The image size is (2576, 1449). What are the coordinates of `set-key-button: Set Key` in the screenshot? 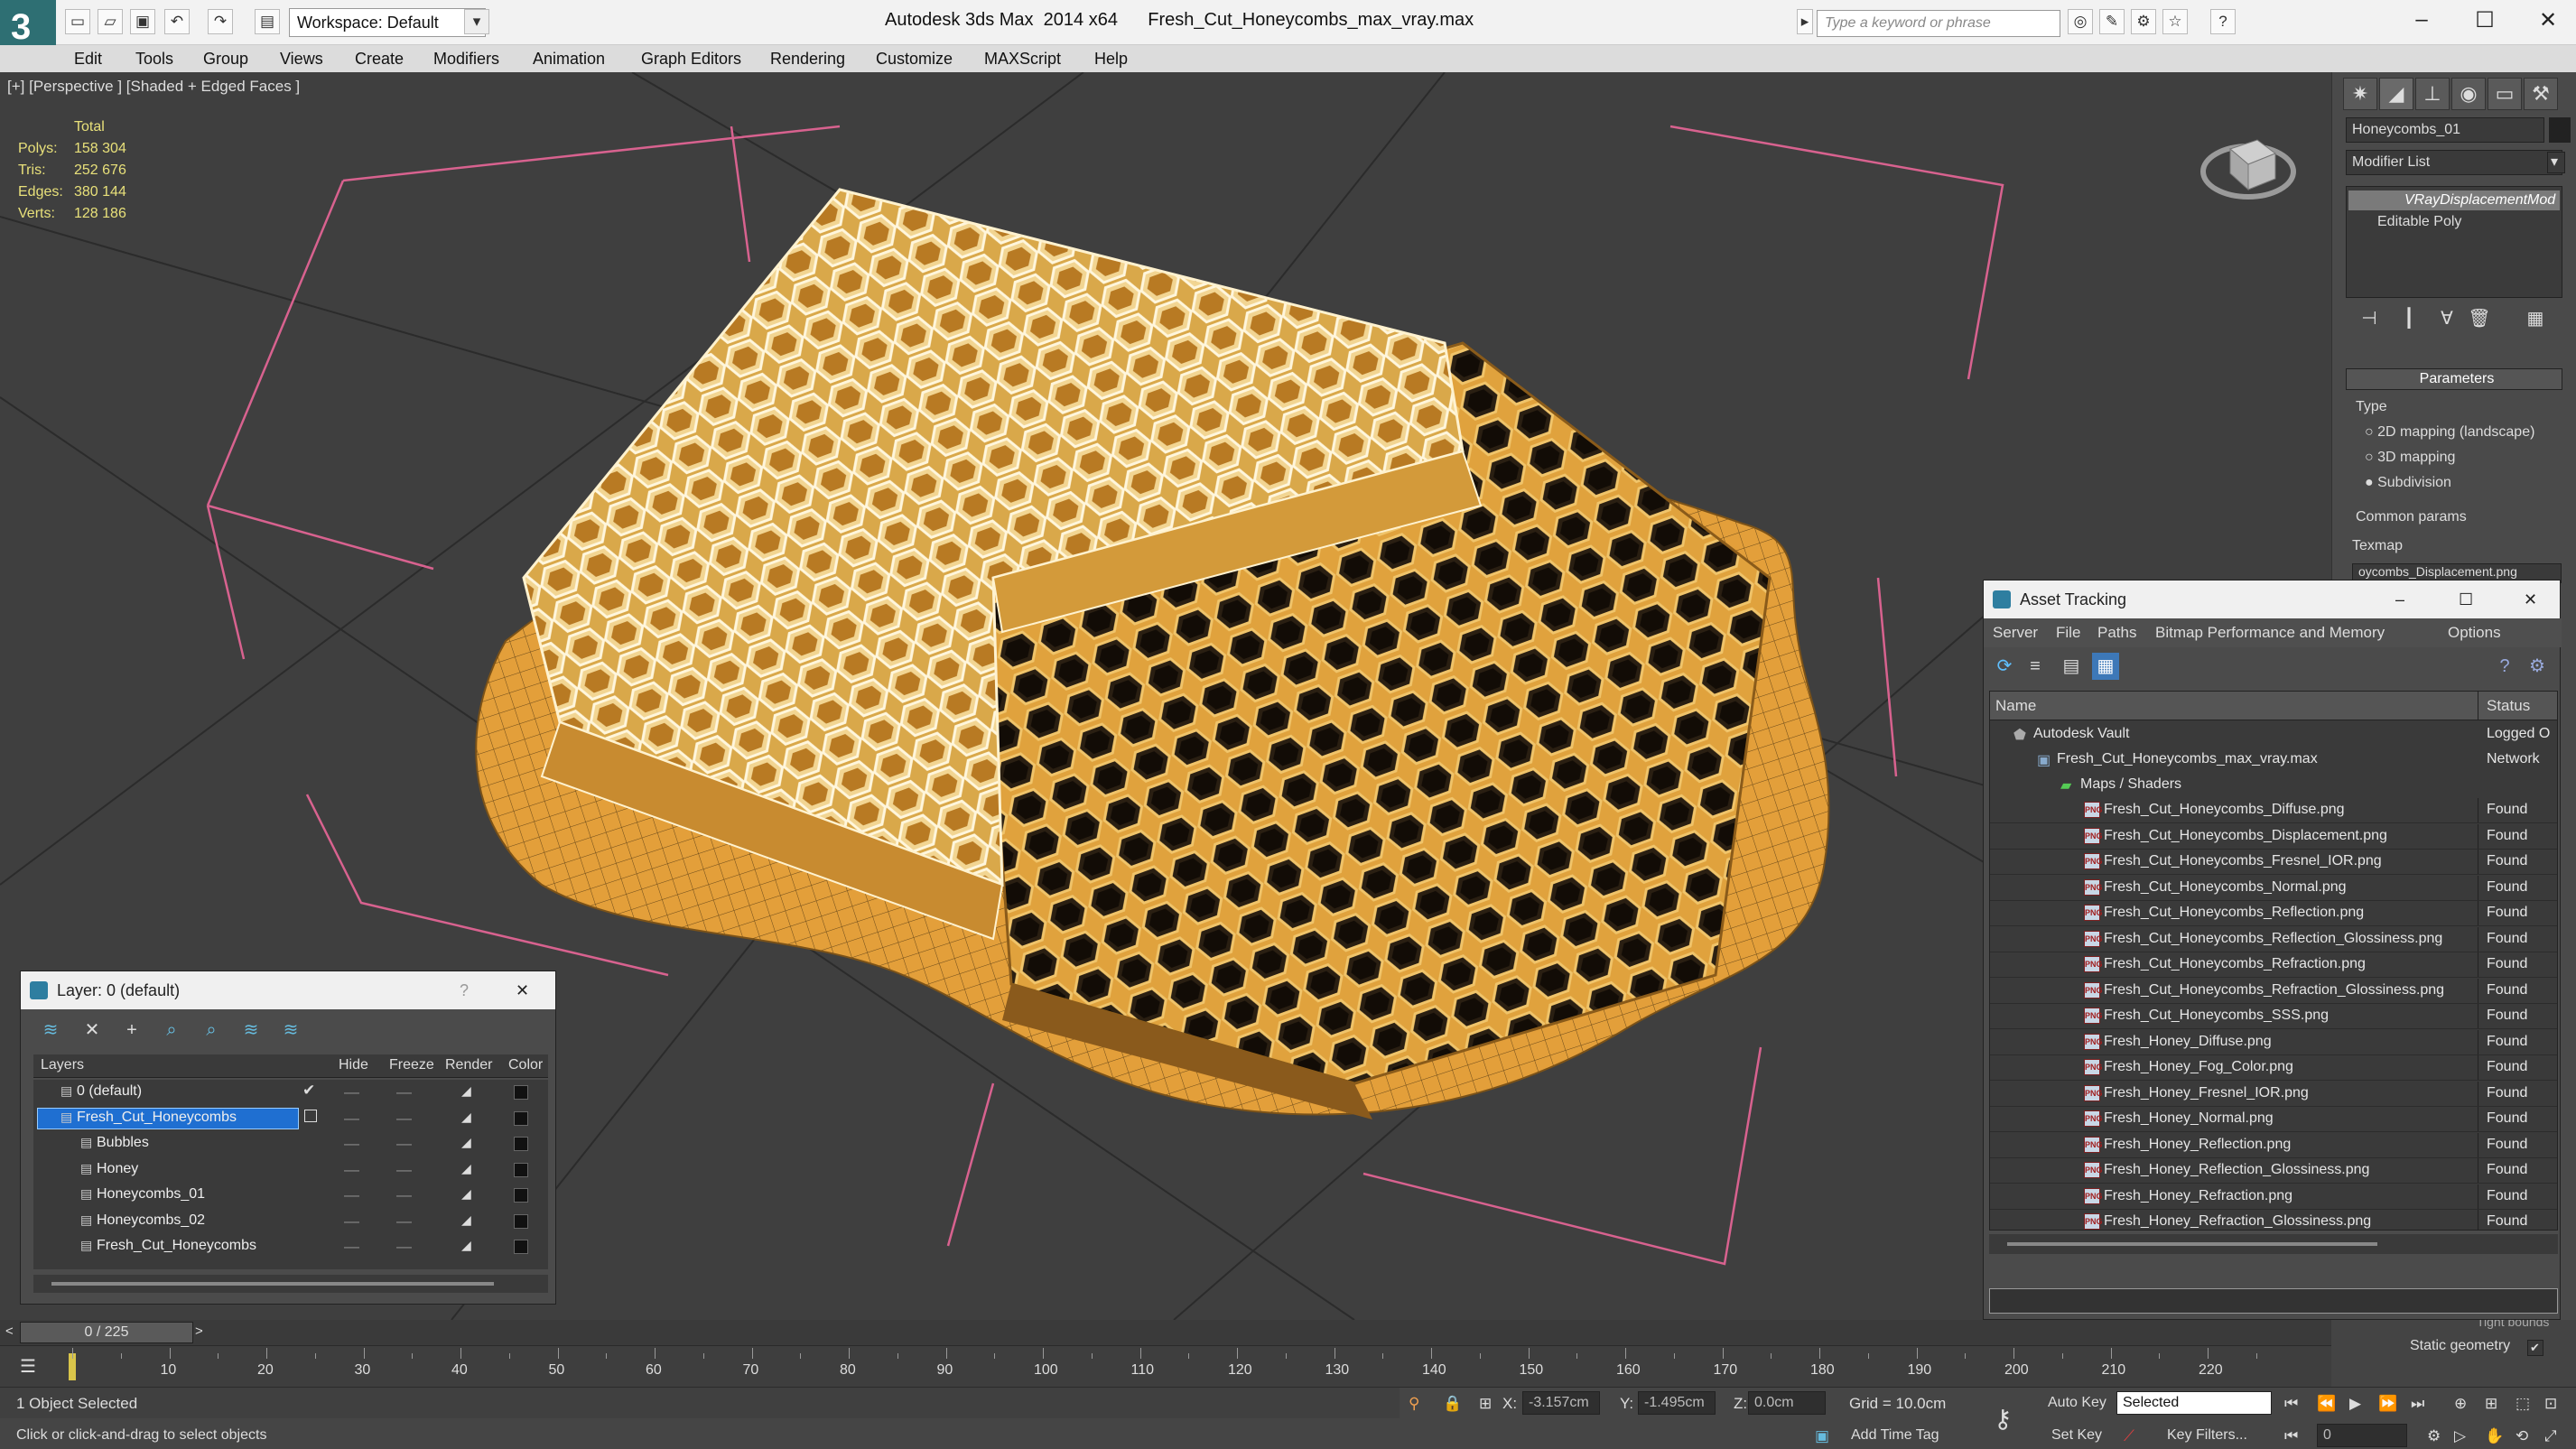 It's located at (2076, 1435).